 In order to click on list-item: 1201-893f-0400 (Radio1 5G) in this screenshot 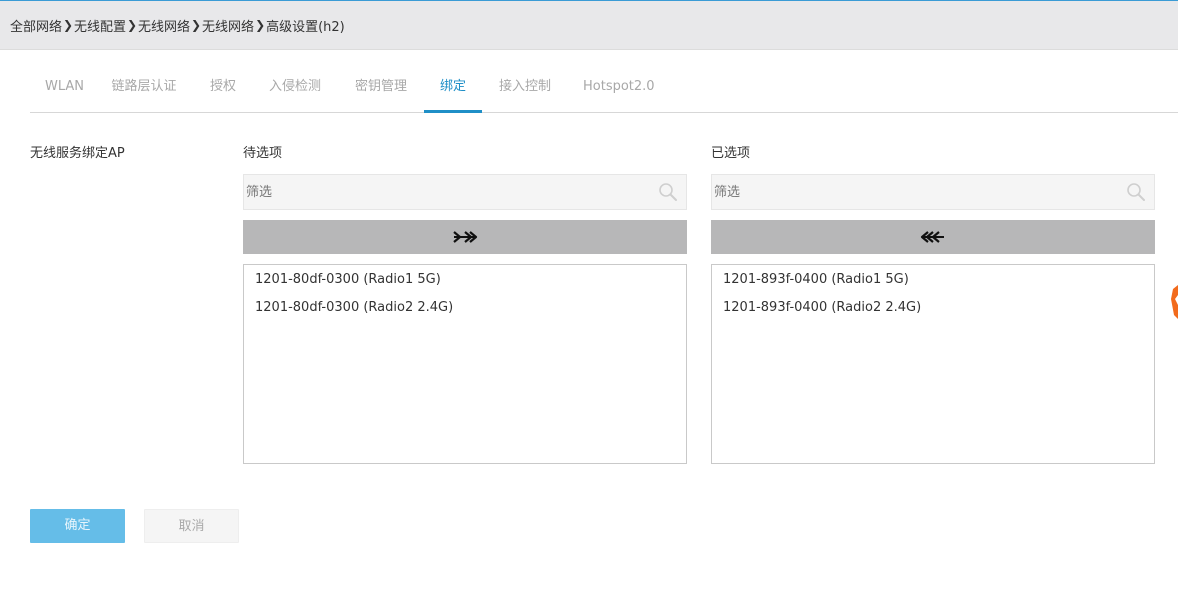, I will do `click(816, 279)`.